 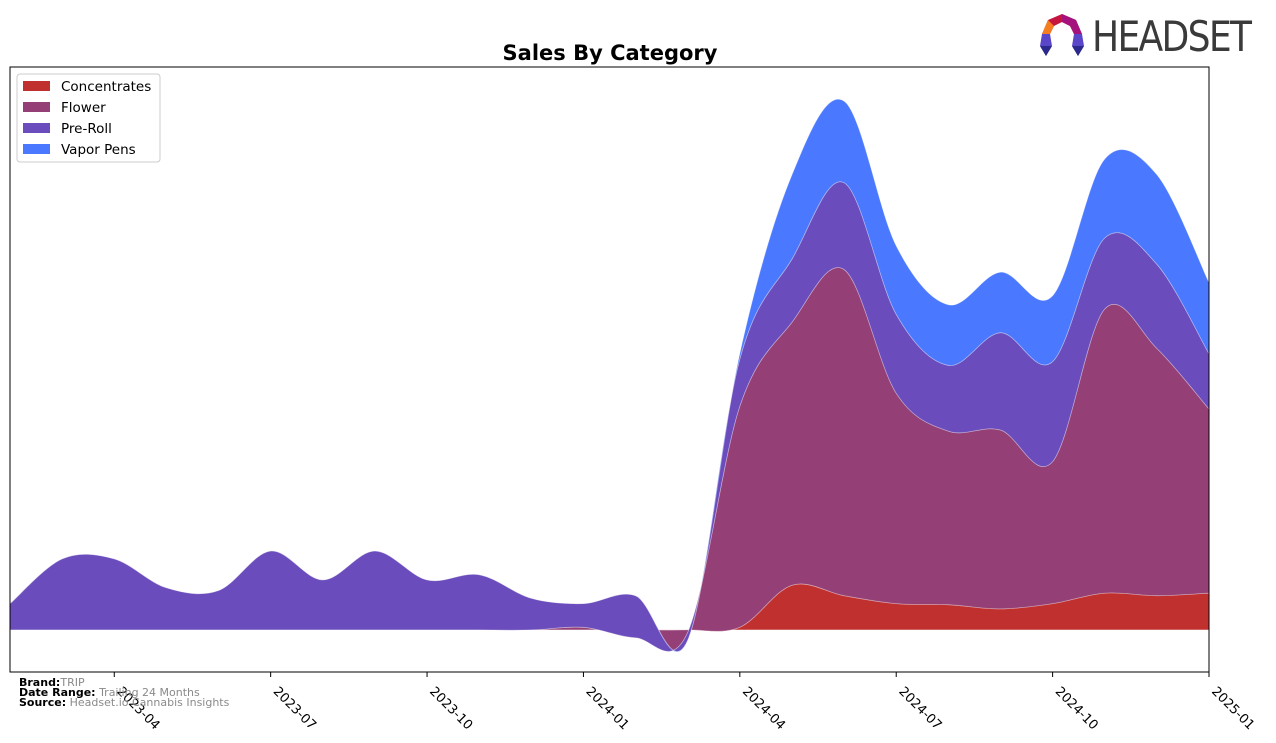 I want to click on x-tick-label: 2023-07, so click(x=294, y=708).